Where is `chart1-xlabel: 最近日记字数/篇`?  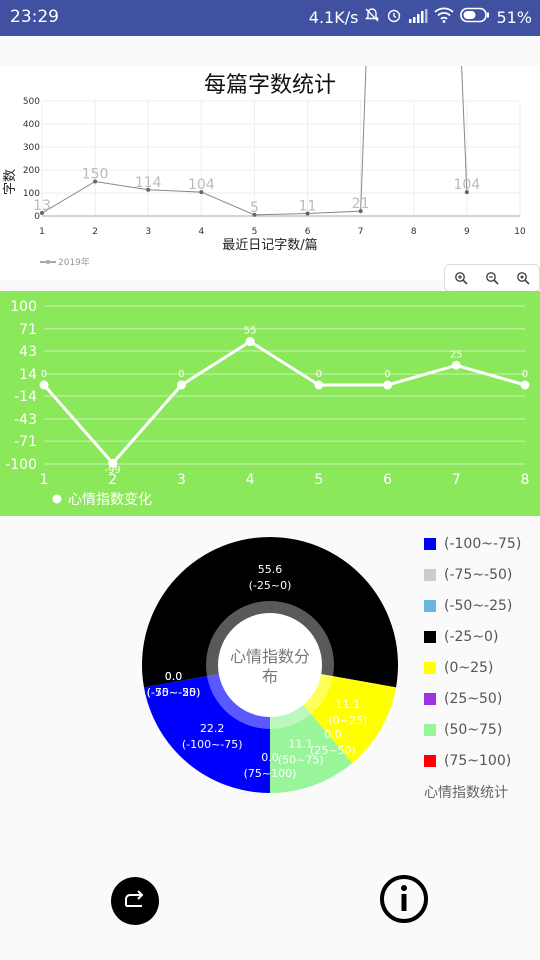 chart1-xlabel: 最近日记字数/篇 is located at coordinates (269, 245).